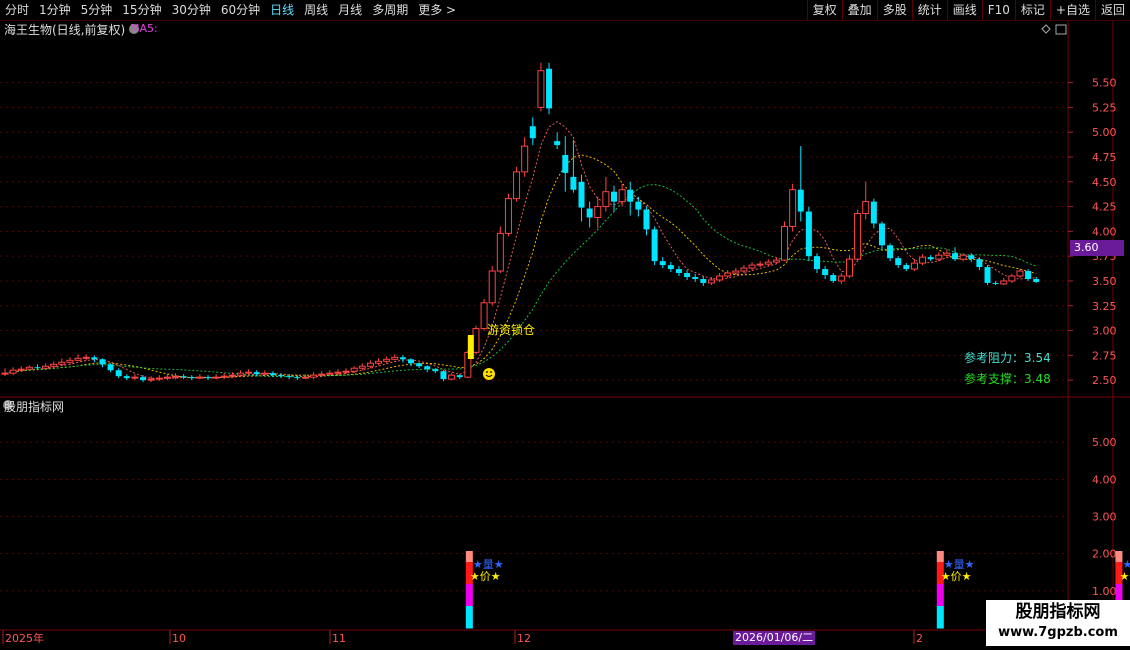 This screenshot has height=650, width=1130. I want to click on watermark-title: 股朋指标网, so click(1058, 612).